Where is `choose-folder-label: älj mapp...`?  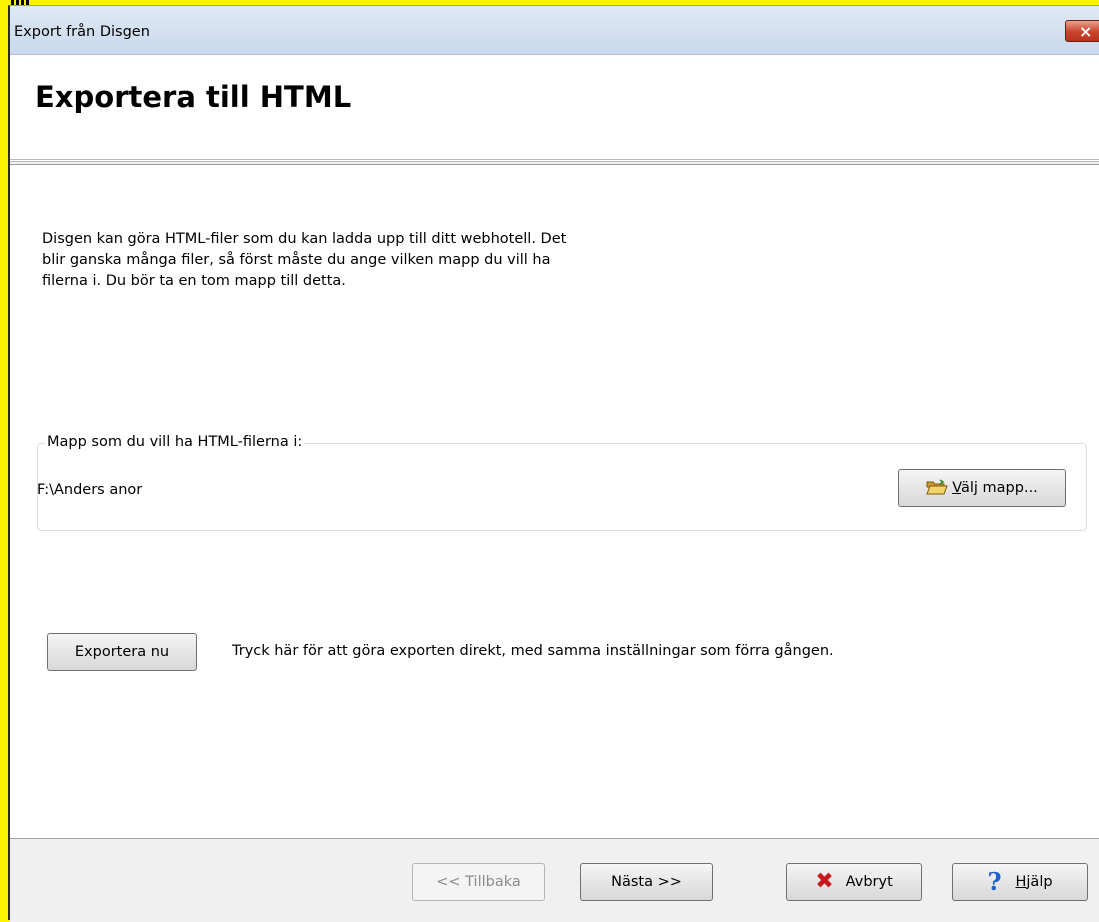 choose-folder-label: älj mapp... is located at coordinates (999, 488).